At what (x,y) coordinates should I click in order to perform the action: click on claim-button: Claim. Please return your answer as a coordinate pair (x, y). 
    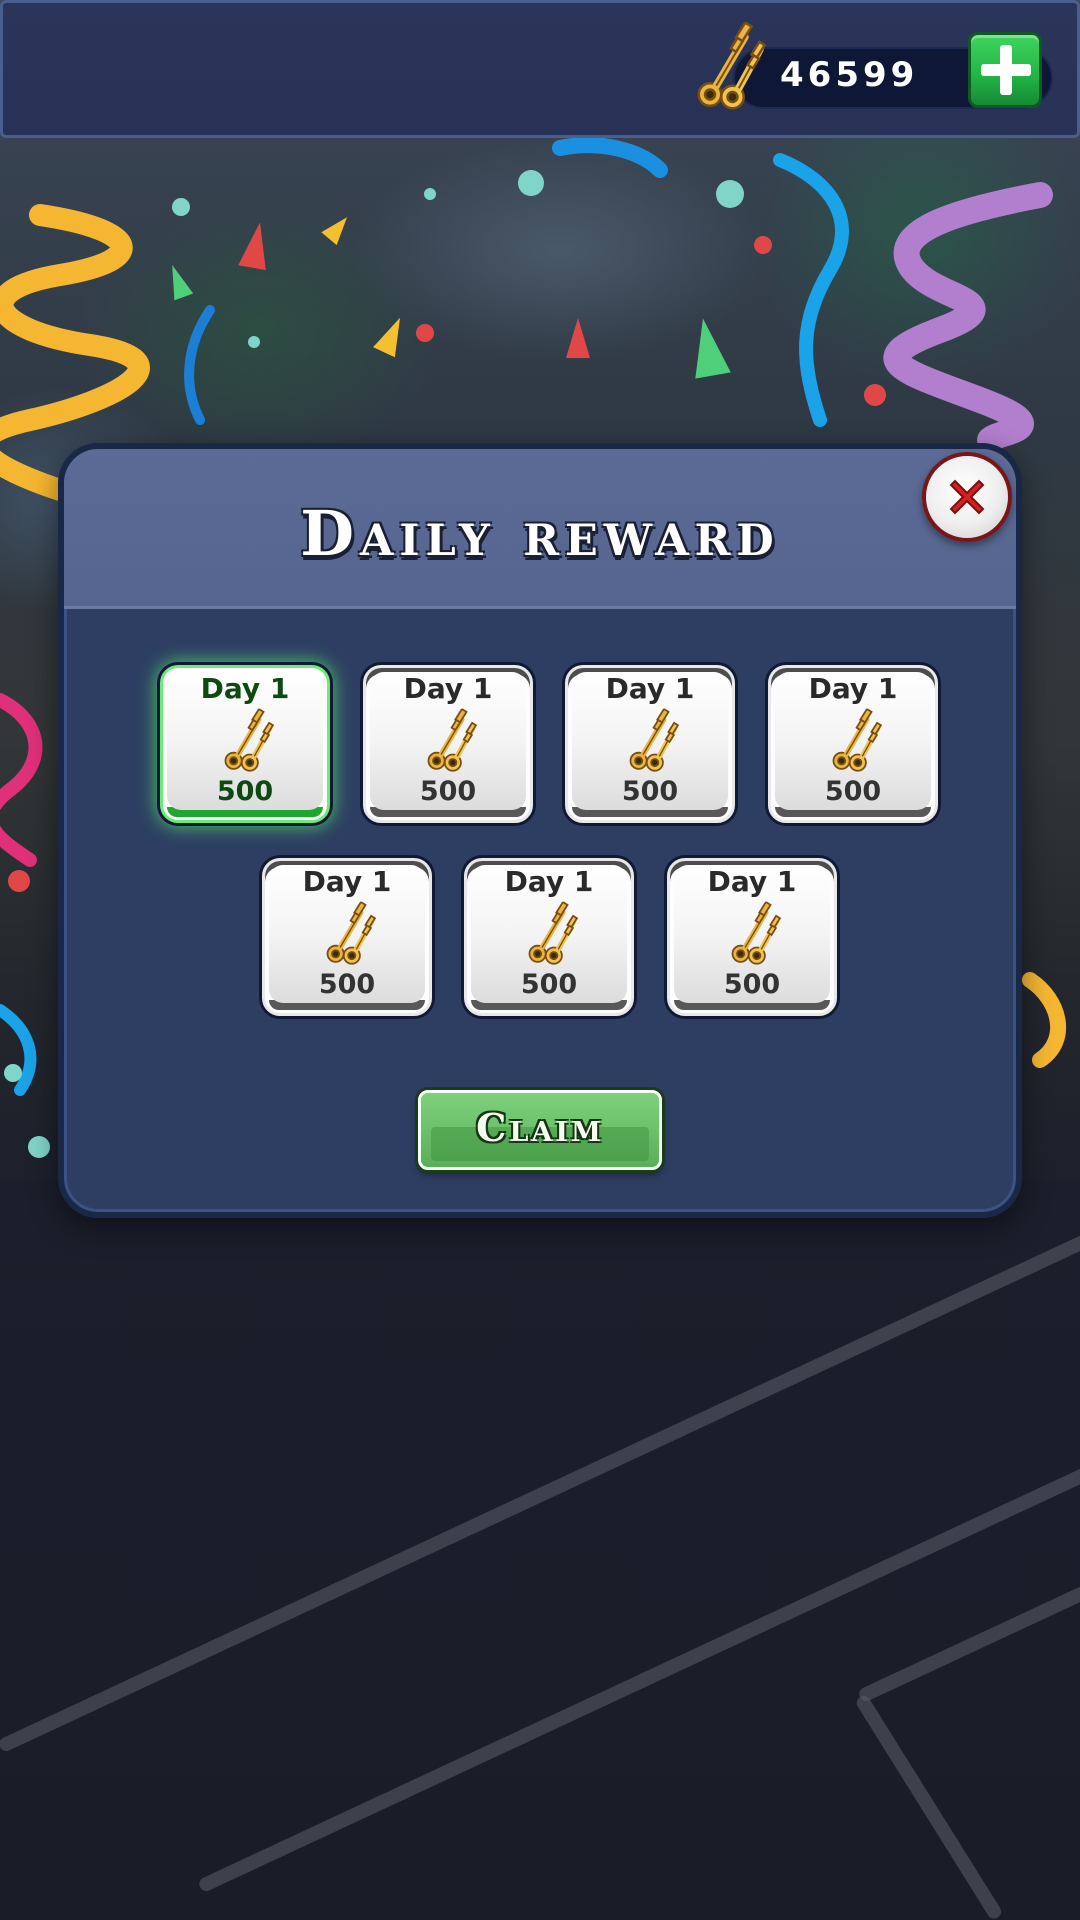
    Looking at the image, I should click on (540, 1130).